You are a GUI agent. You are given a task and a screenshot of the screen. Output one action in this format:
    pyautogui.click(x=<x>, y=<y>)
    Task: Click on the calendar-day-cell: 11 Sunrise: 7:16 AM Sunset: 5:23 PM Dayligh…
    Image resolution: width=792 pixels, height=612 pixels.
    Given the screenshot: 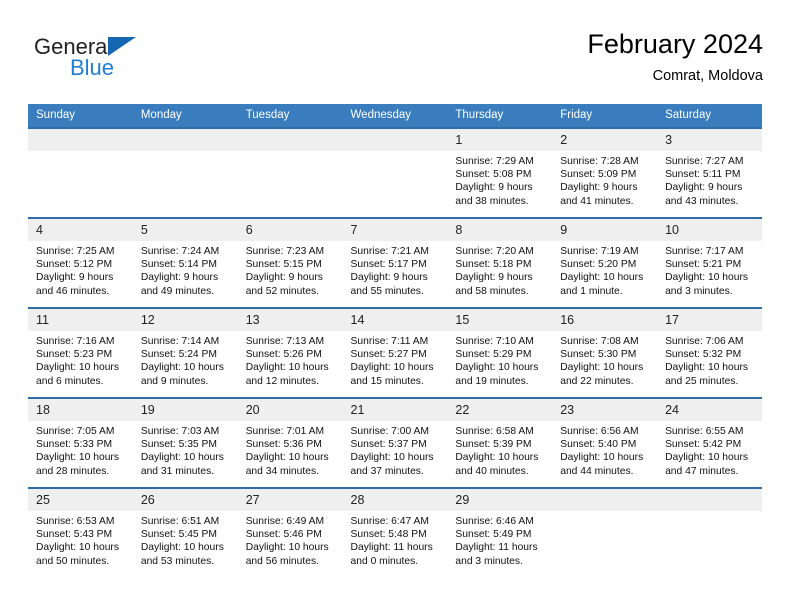 What is the action you would take?
    pyautogui.click(x=80, y=352)
    